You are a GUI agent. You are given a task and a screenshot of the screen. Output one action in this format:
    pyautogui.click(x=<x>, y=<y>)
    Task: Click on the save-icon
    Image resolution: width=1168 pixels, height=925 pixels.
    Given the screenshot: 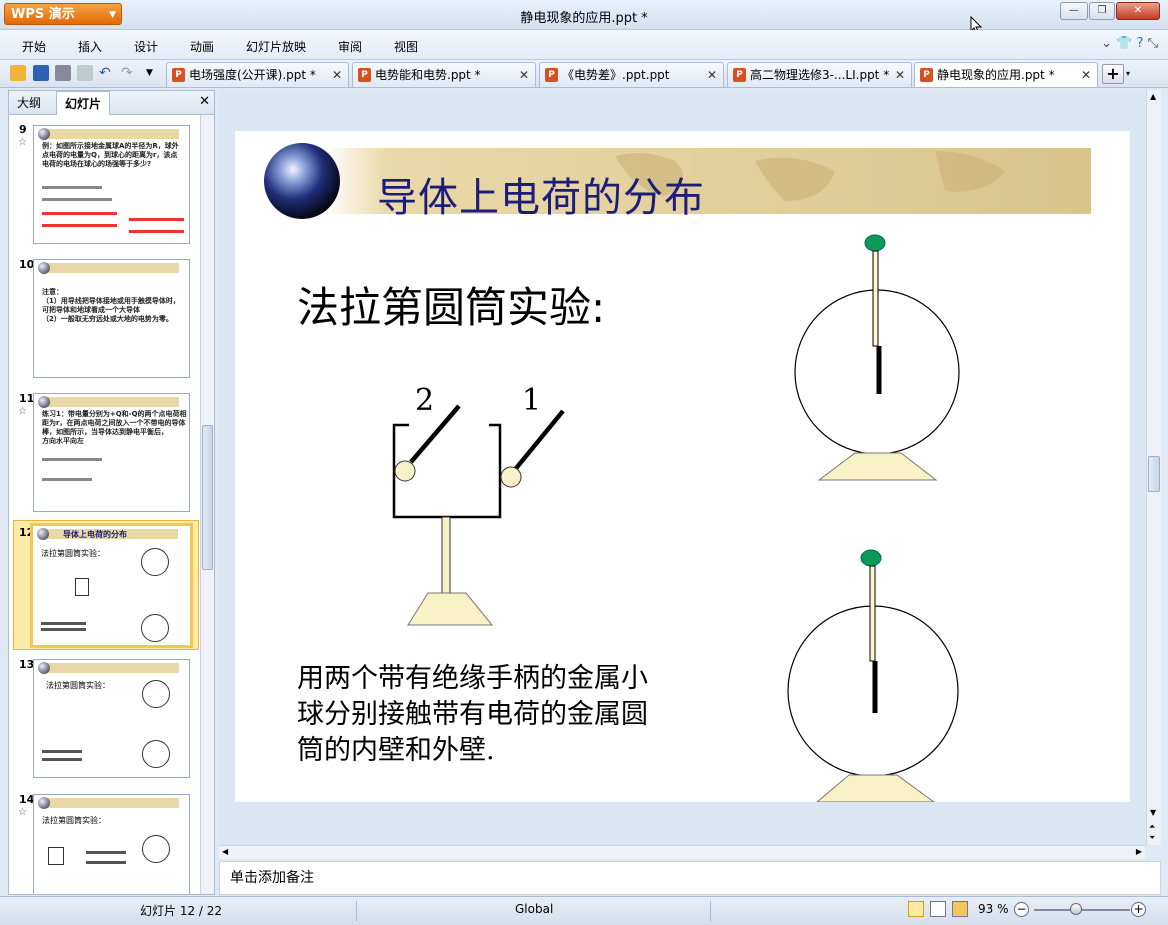 What is the action you would take?
    pyautogui.click(x=41, y=73)
    